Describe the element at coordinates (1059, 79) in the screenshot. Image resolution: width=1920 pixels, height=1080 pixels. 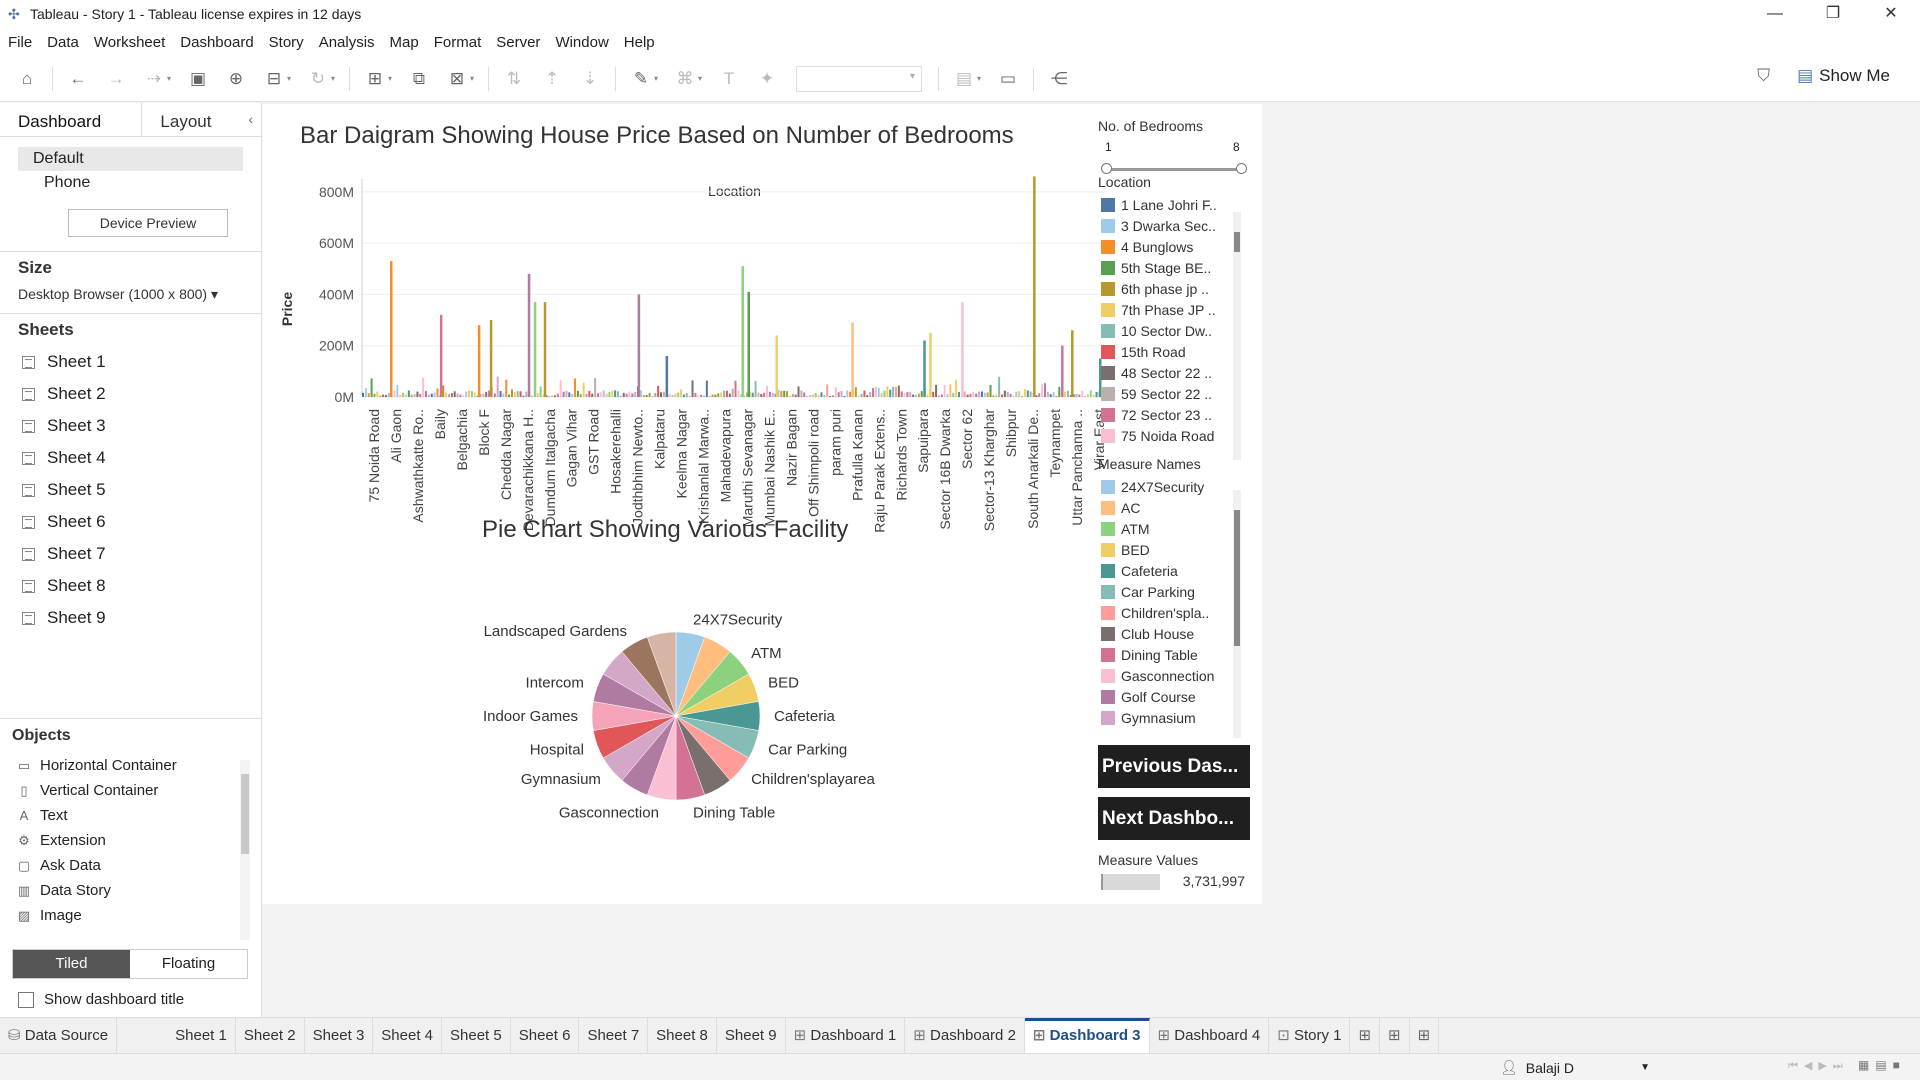
I see `share-icon: ⋲` at that location.